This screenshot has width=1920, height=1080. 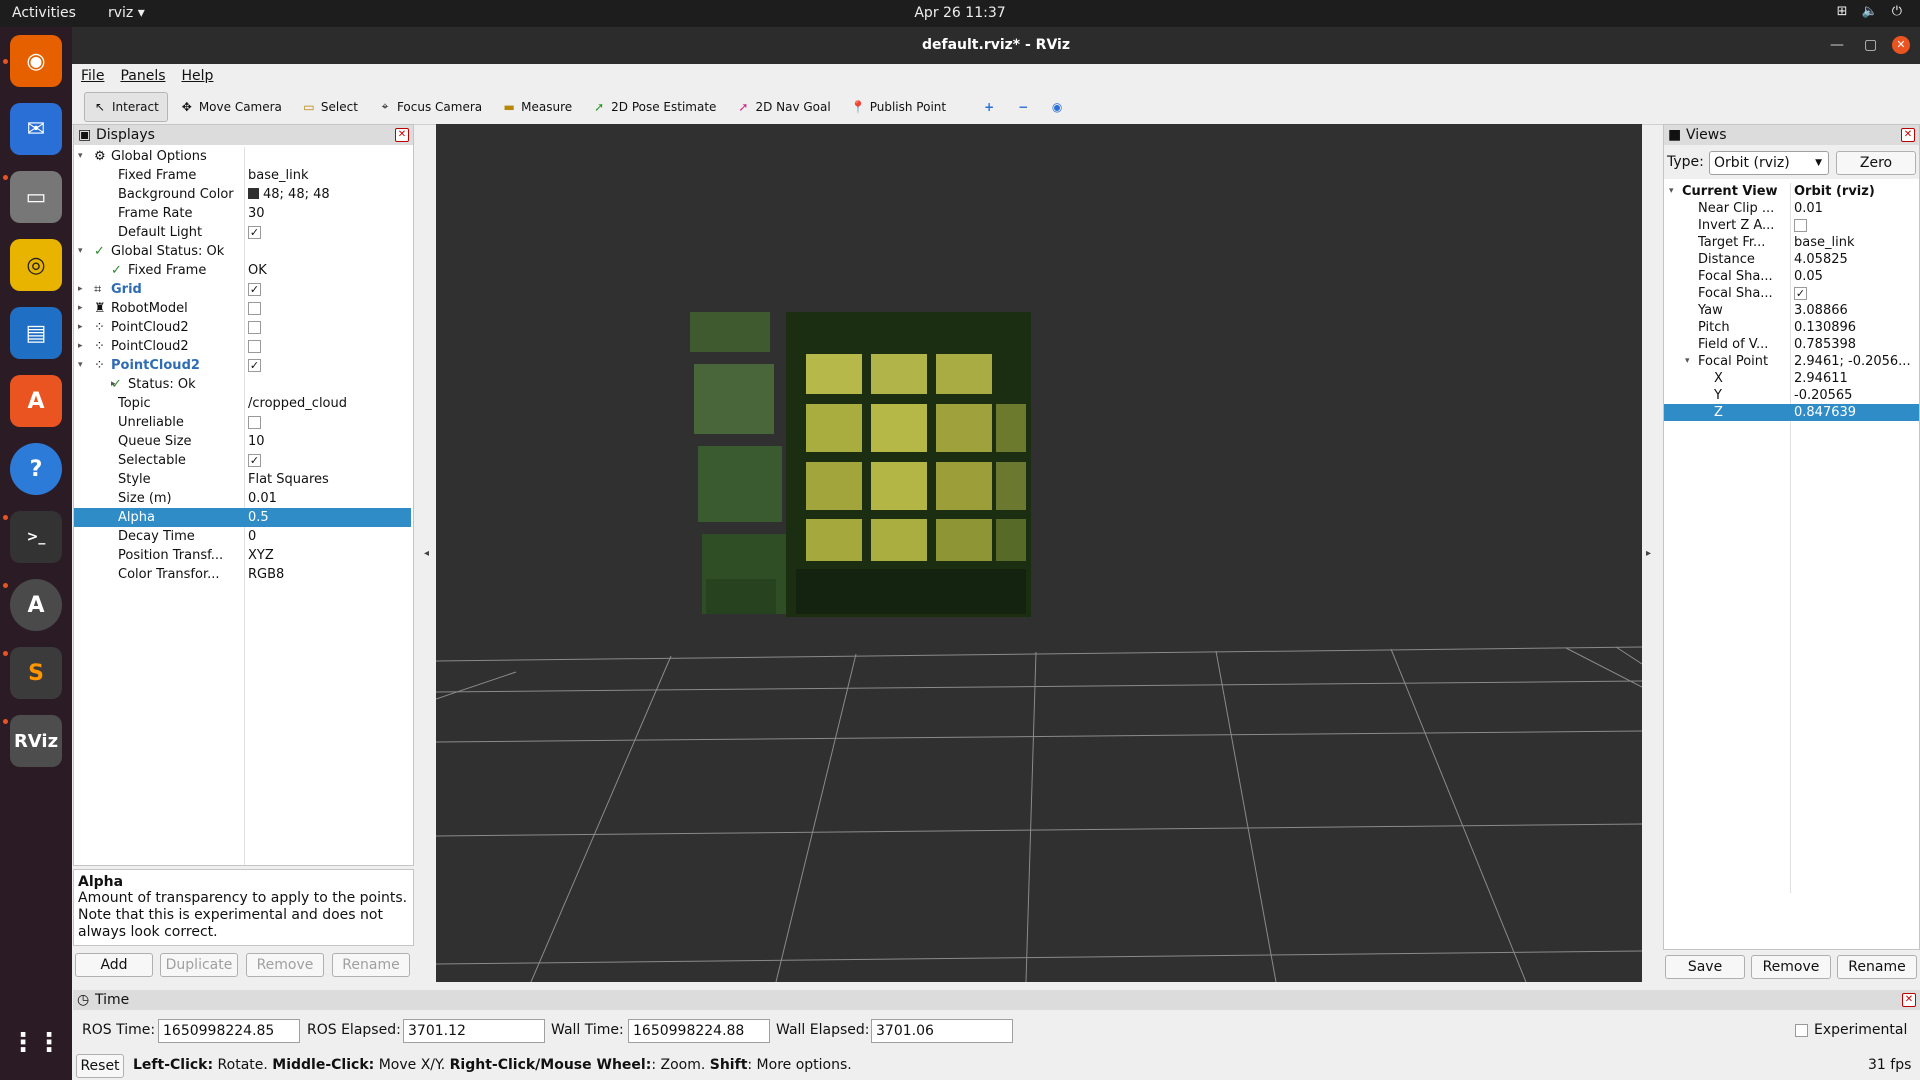 I want to click on rename-view-button: Rename, so click(x=1877, y=967).